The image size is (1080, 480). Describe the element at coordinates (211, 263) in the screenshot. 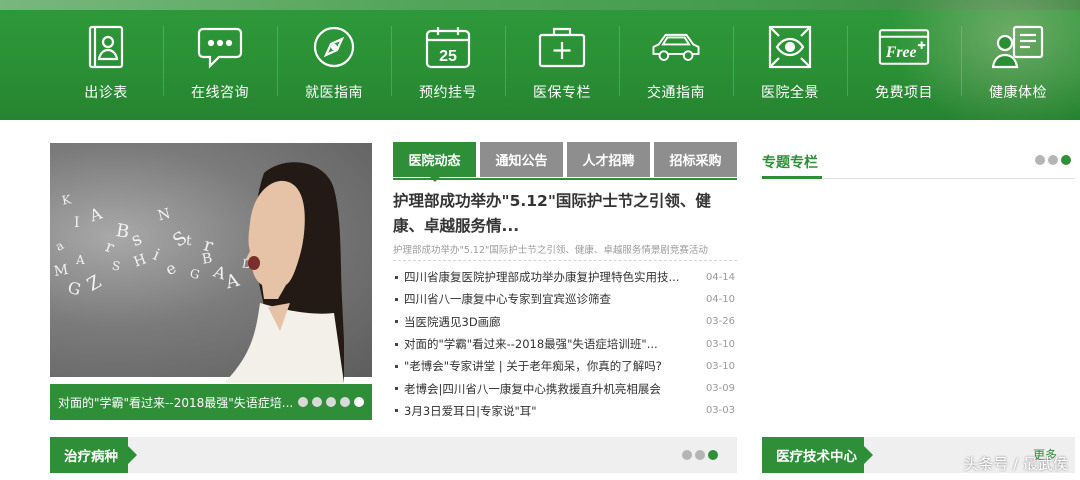

I see `slide-image: KIABaNrsAMGZSHiSGBAADter` at that location.